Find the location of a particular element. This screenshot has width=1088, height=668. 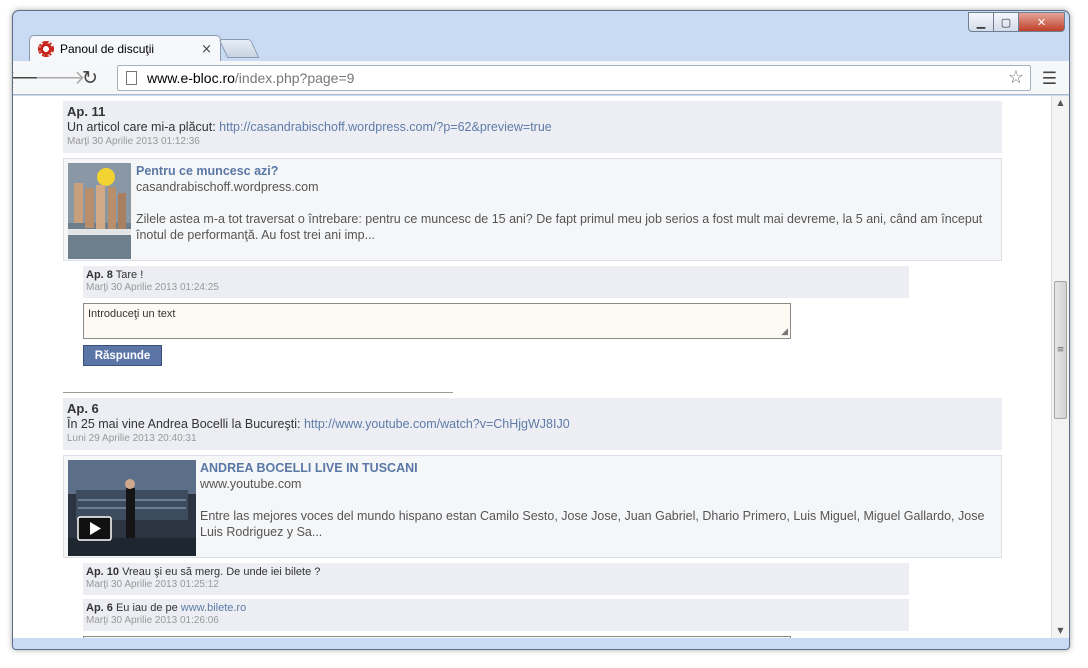

window-controls: ▁ ▢ ✕ is located at coordinates (1016, 22).